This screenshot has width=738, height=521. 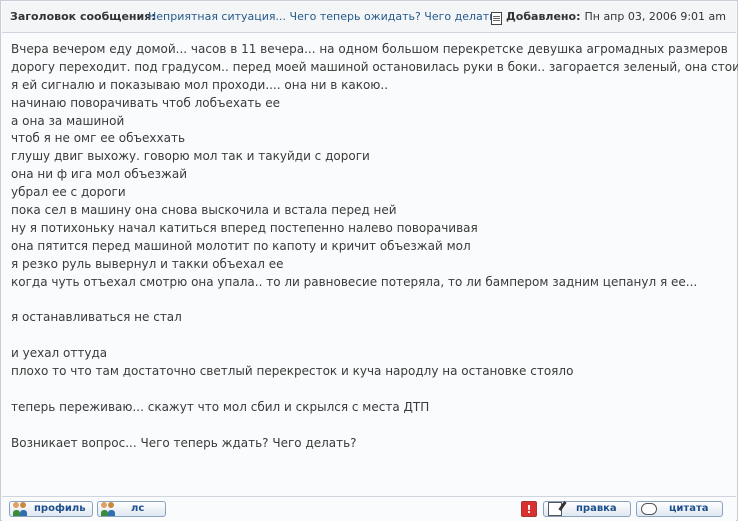 I want to click on profile-button: профиль, so click(x=51, y=509).